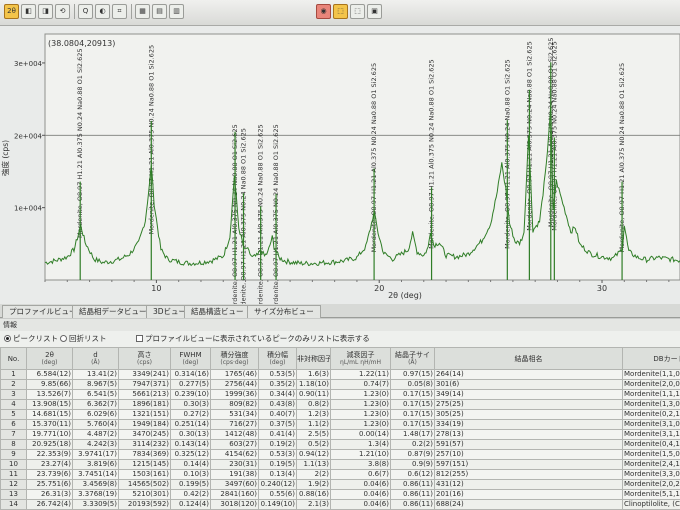  What do you see at coordinates (374, 11) in the screenshot?
I see `export-button: ▣` at bounding box center [374, 11].